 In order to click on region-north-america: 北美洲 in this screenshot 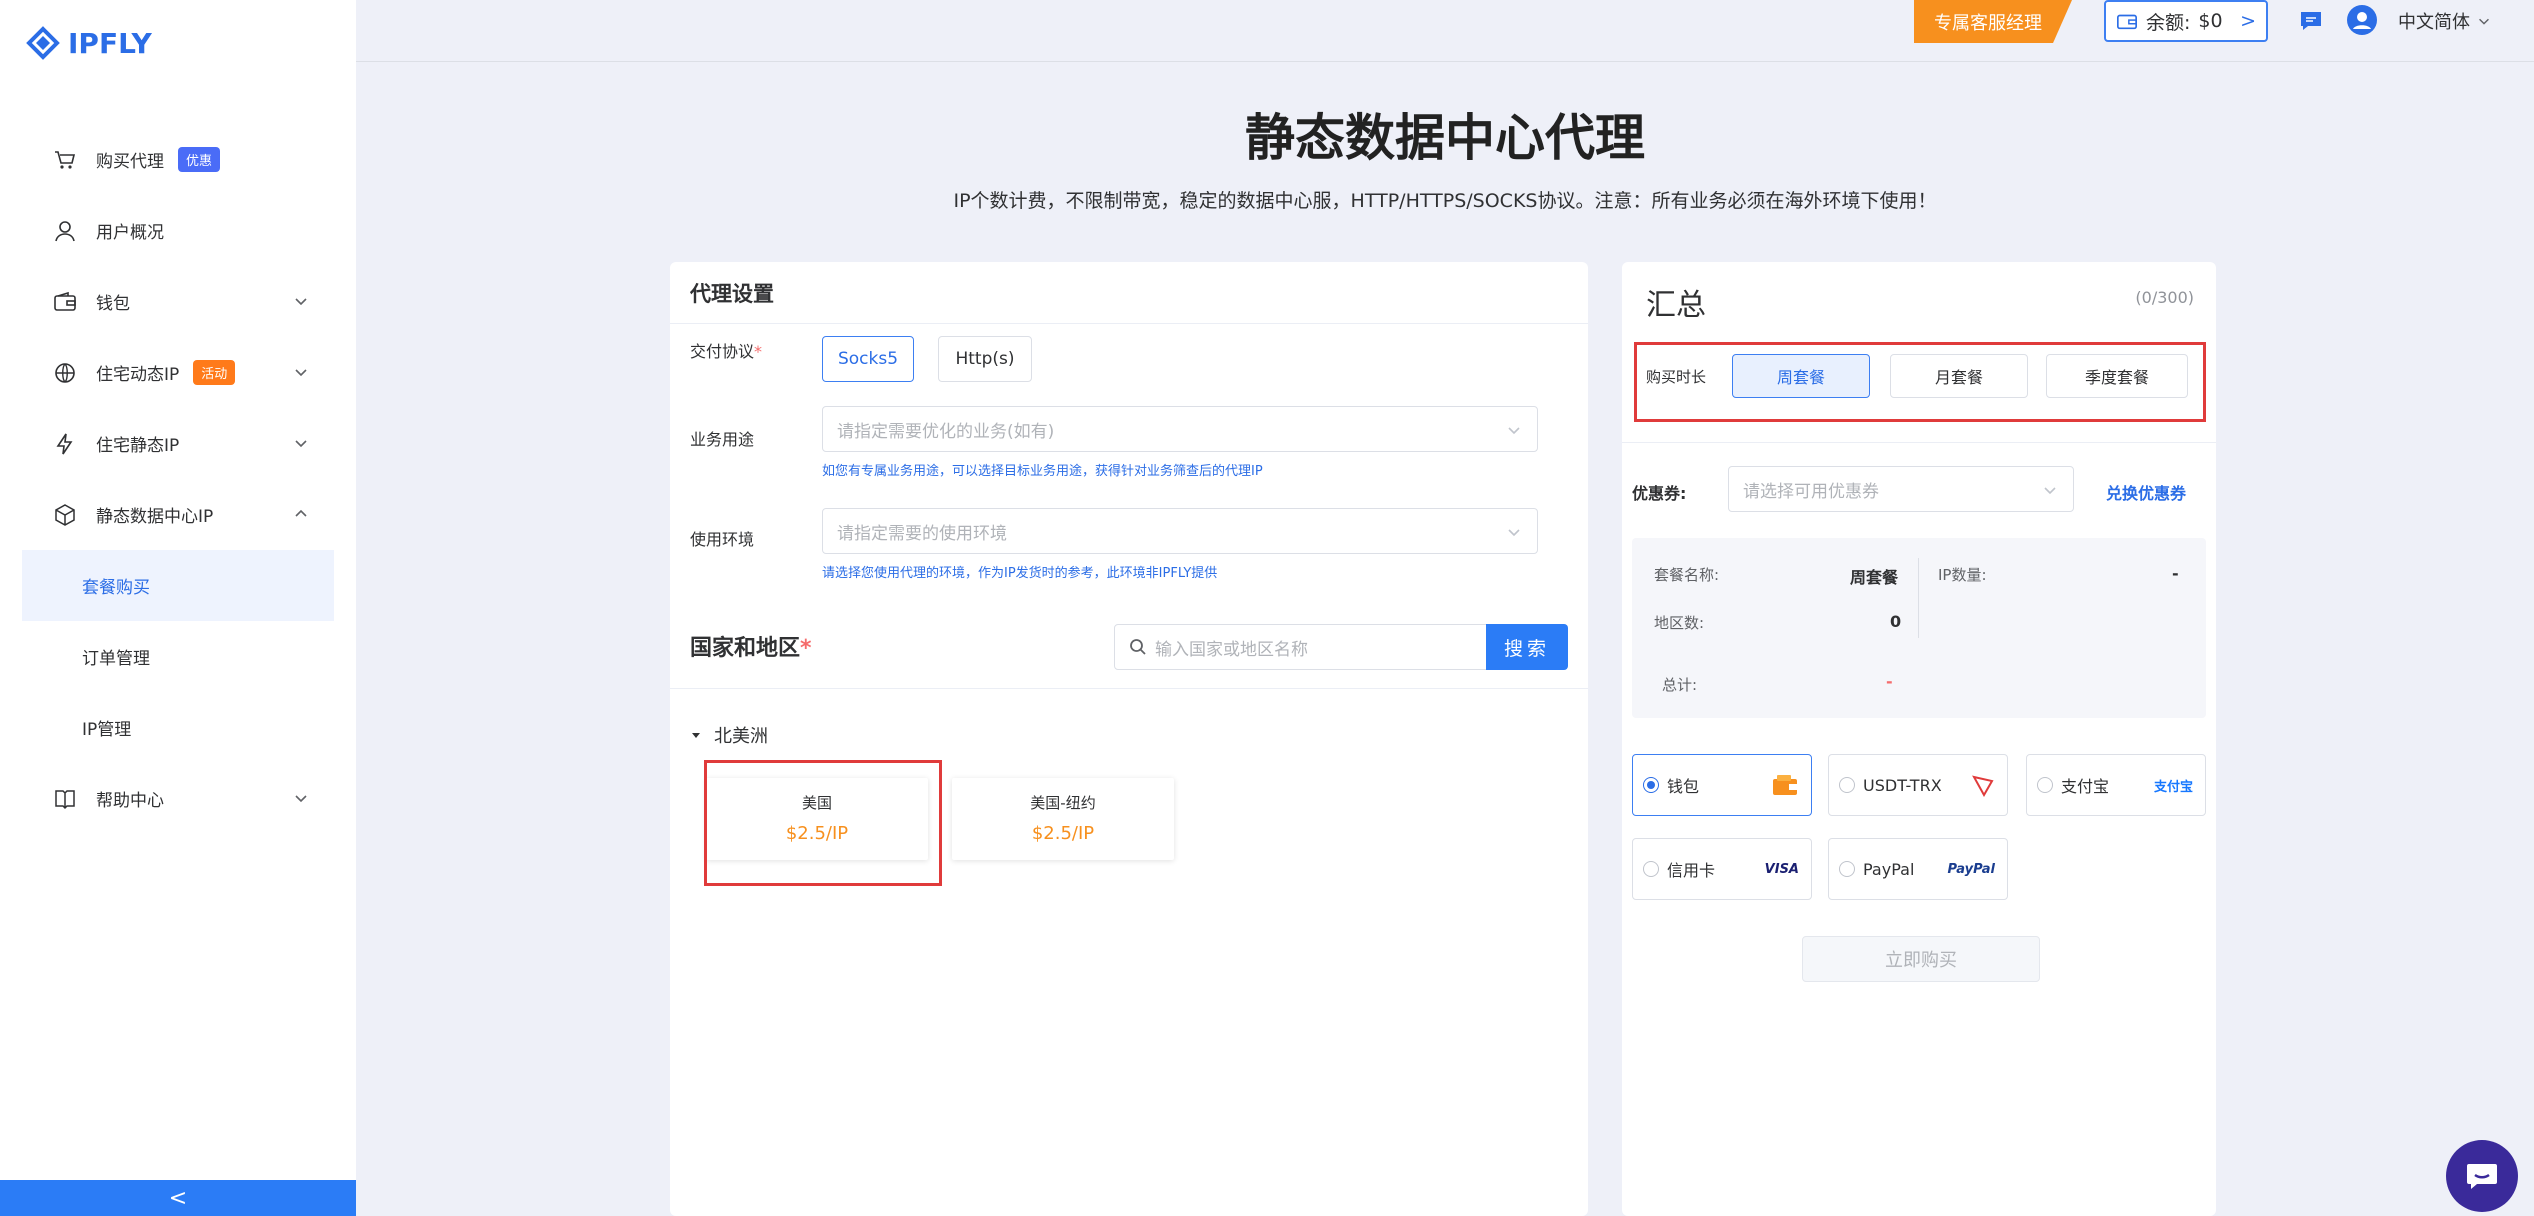, I will do `click(729, 735)`.